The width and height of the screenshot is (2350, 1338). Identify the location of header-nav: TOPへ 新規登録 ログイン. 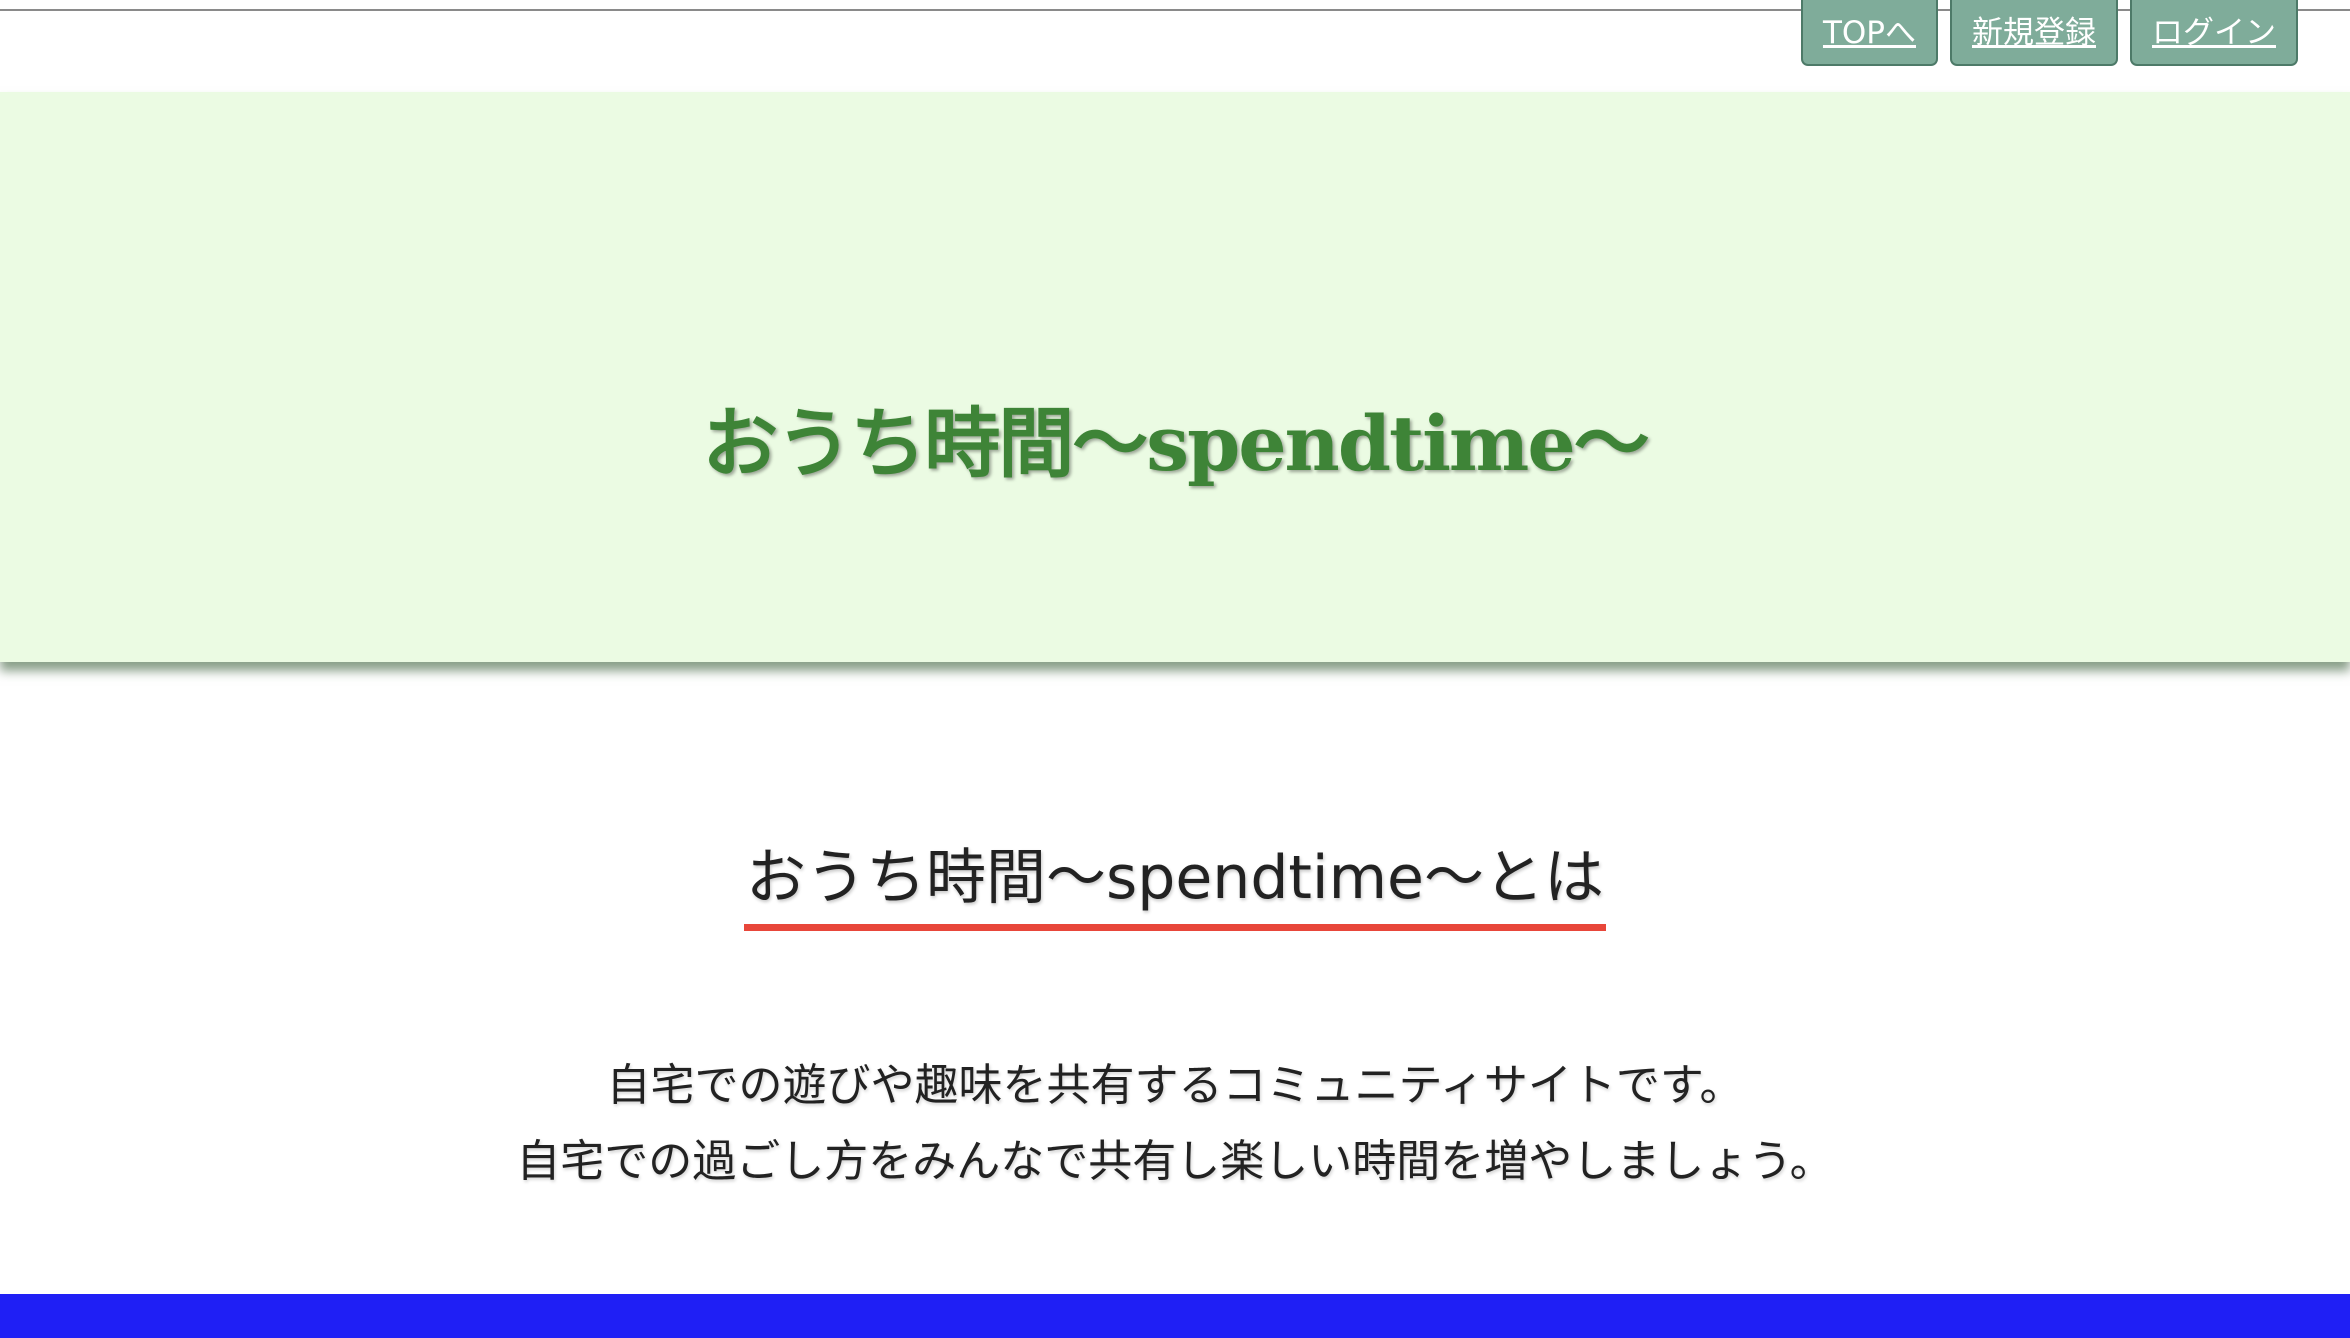
(2049, 33).